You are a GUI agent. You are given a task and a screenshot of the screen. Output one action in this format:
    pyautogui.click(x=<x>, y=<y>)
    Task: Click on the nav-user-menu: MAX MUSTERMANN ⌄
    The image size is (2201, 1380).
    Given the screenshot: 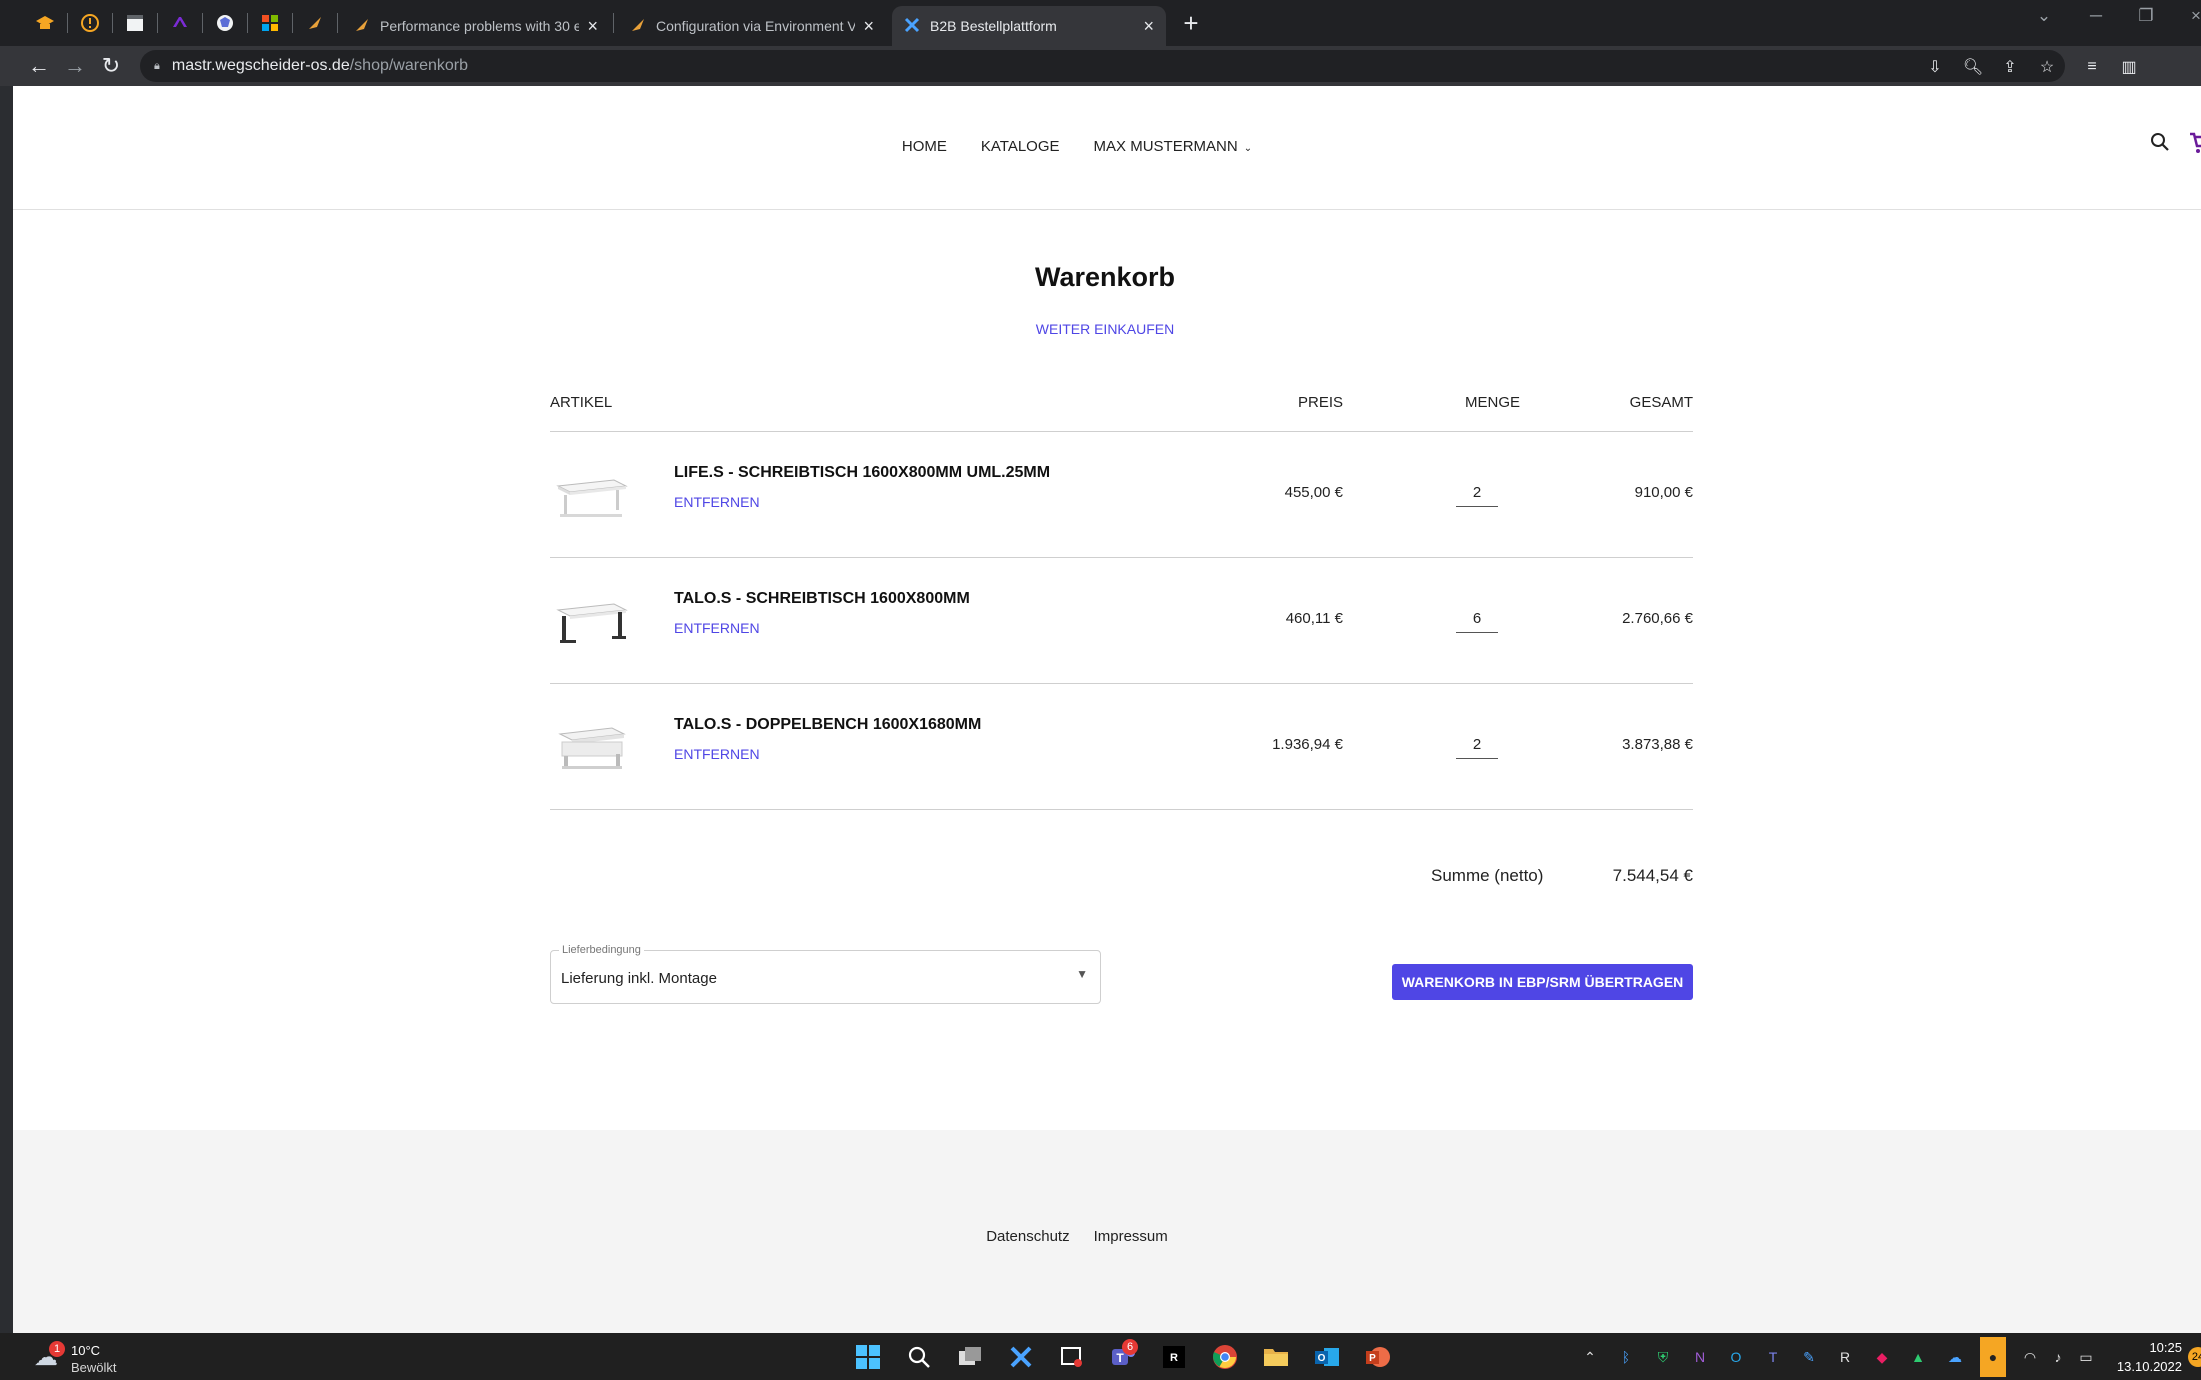 What is the action you would take?
    pyautogui.click(x=1173, y=146)
    